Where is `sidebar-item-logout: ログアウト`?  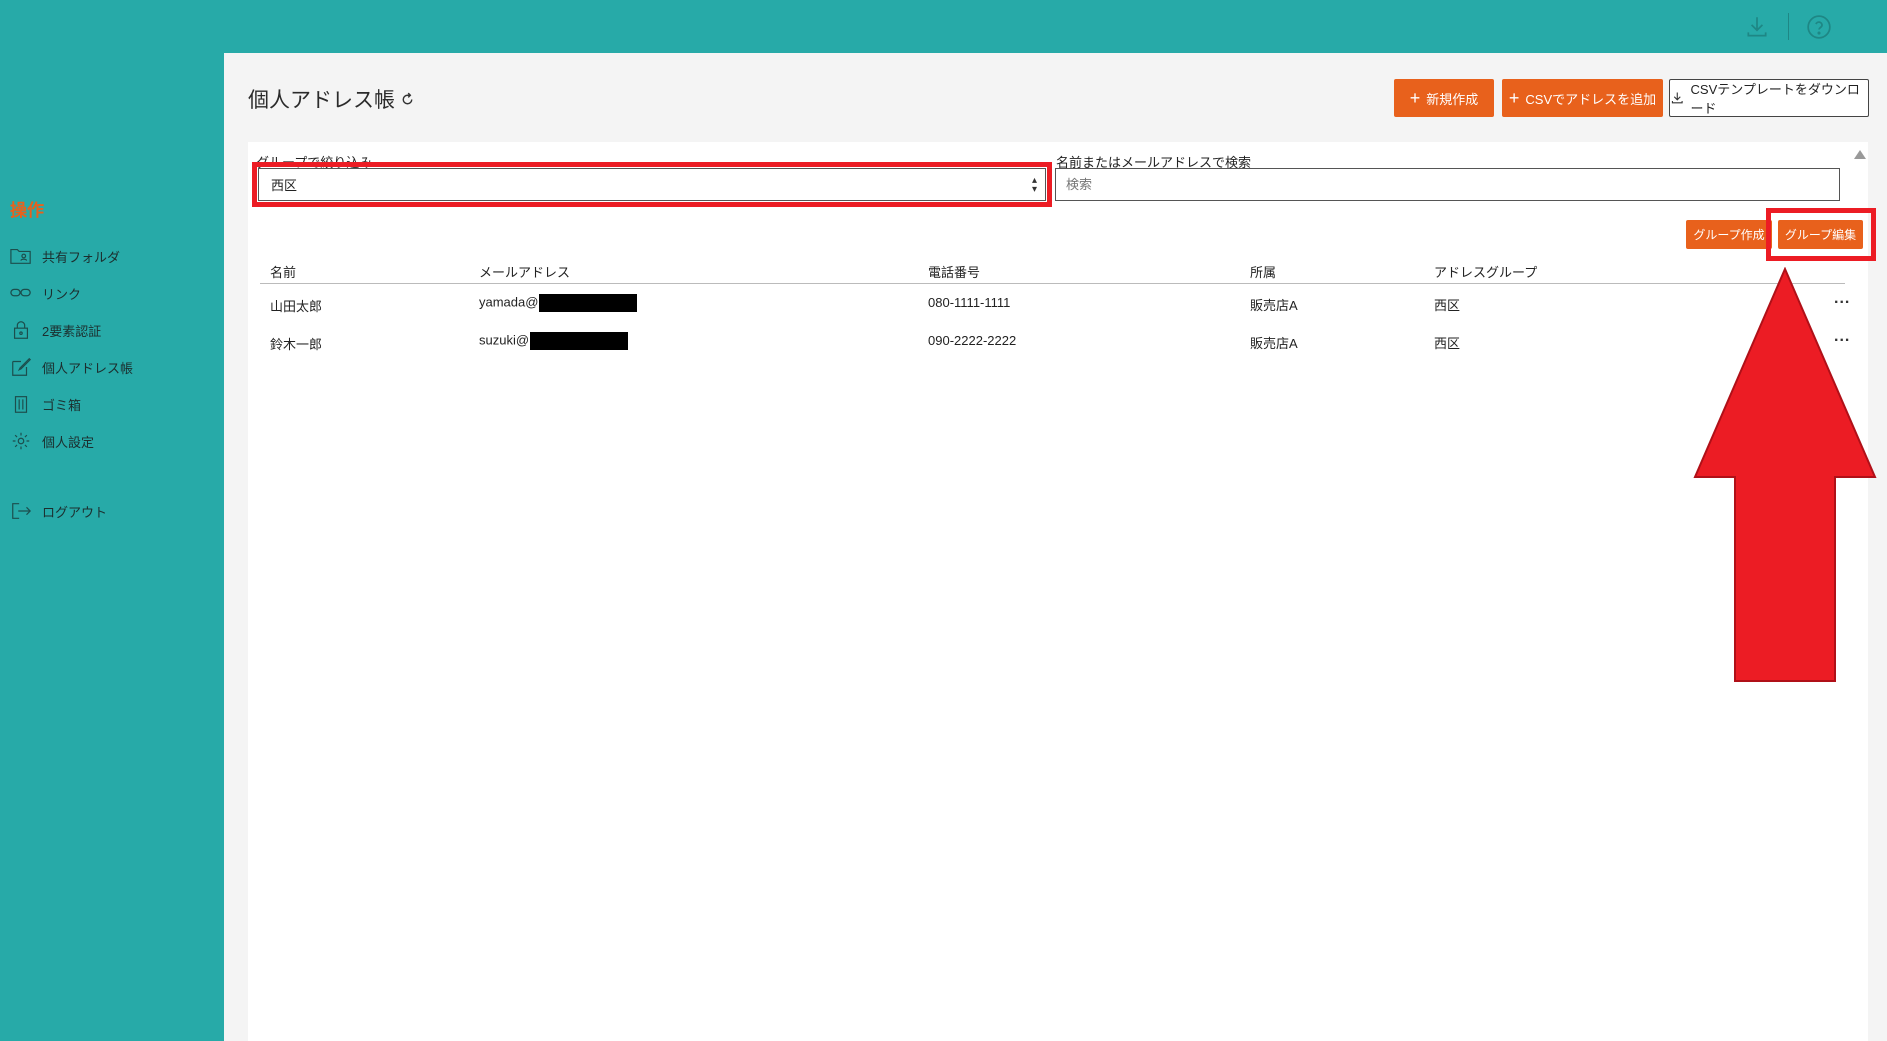
sidebar-item-logout: ログアウト is located at coordinates (110, 511).